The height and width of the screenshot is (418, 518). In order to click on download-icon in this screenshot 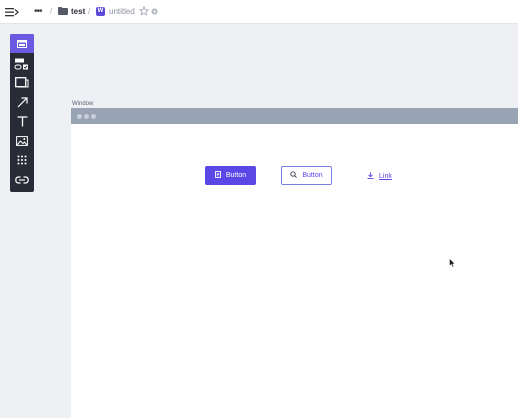, I will do `click(370, 176)`.